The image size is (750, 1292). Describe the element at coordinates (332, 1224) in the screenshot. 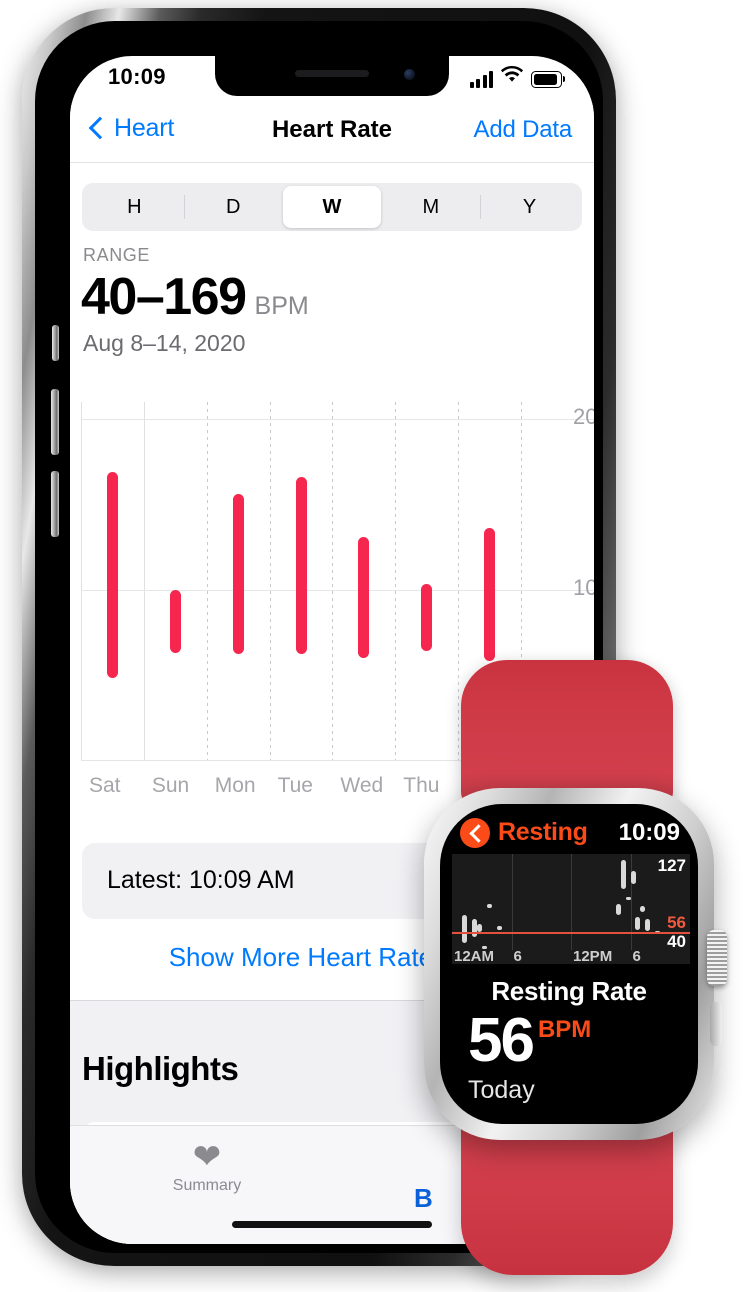

I see `home-indicator` at that location.